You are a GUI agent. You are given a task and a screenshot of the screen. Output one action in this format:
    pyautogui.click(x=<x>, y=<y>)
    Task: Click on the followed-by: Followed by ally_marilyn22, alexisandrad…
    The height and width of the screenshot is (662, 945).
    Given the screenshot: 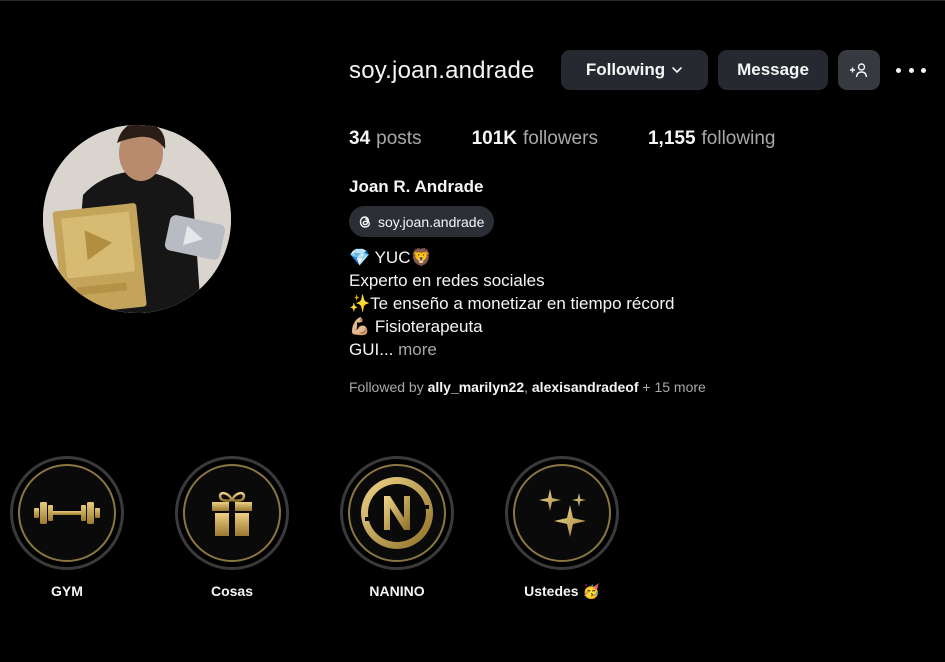 What is the action you would take?
    pyautogui.click(x=527, y=387)
    